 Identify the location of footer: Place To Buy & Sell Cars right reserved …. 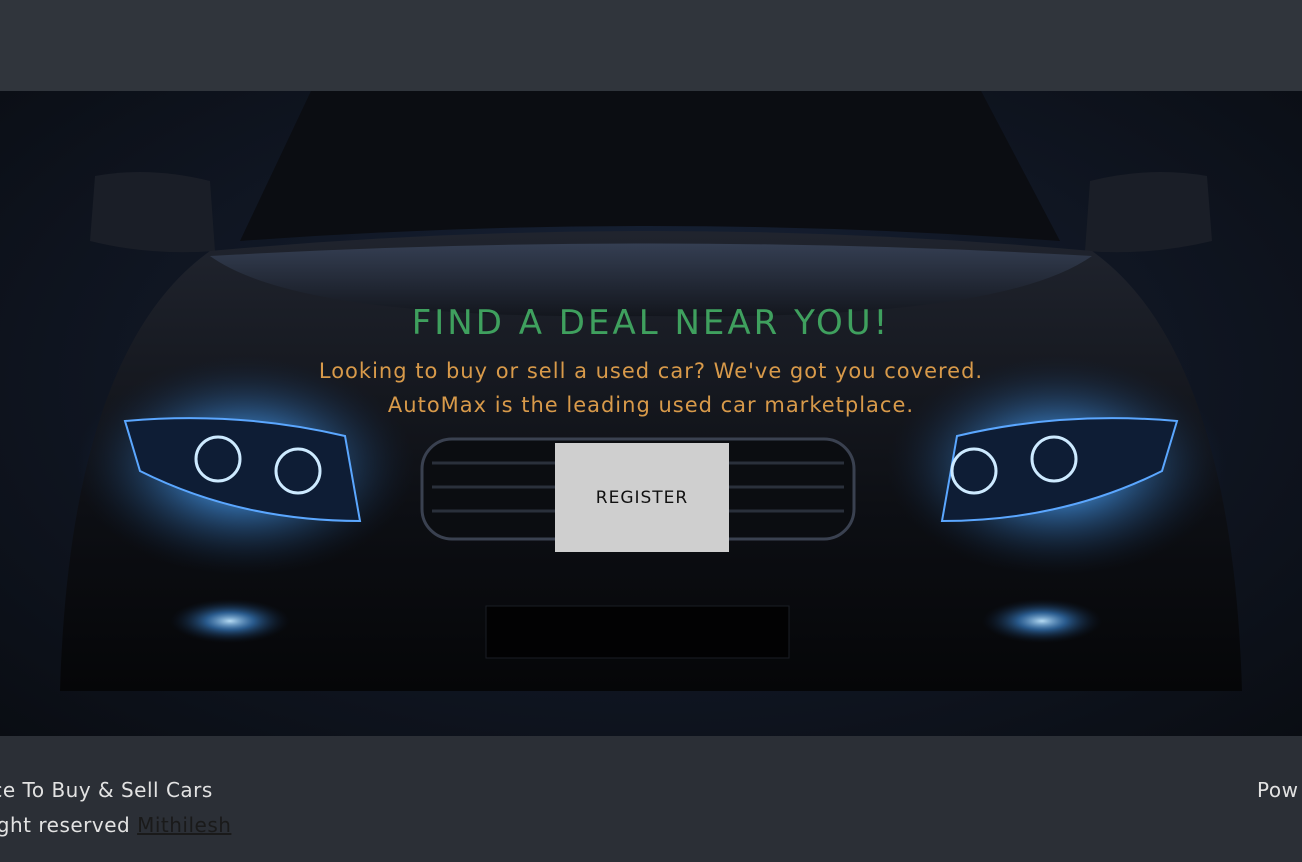
(651, 799).